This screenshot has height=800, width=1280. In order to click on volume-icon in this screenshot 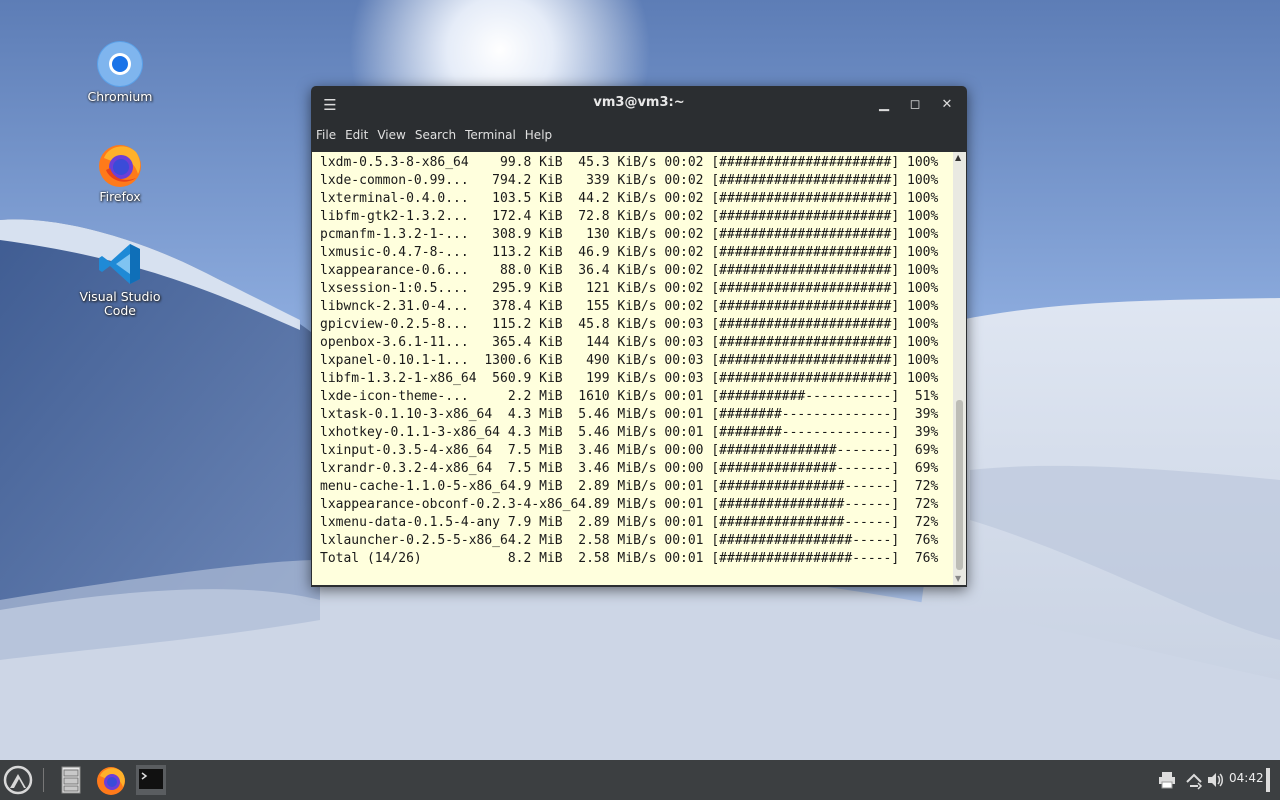, I will do `click(1215, 780)`.